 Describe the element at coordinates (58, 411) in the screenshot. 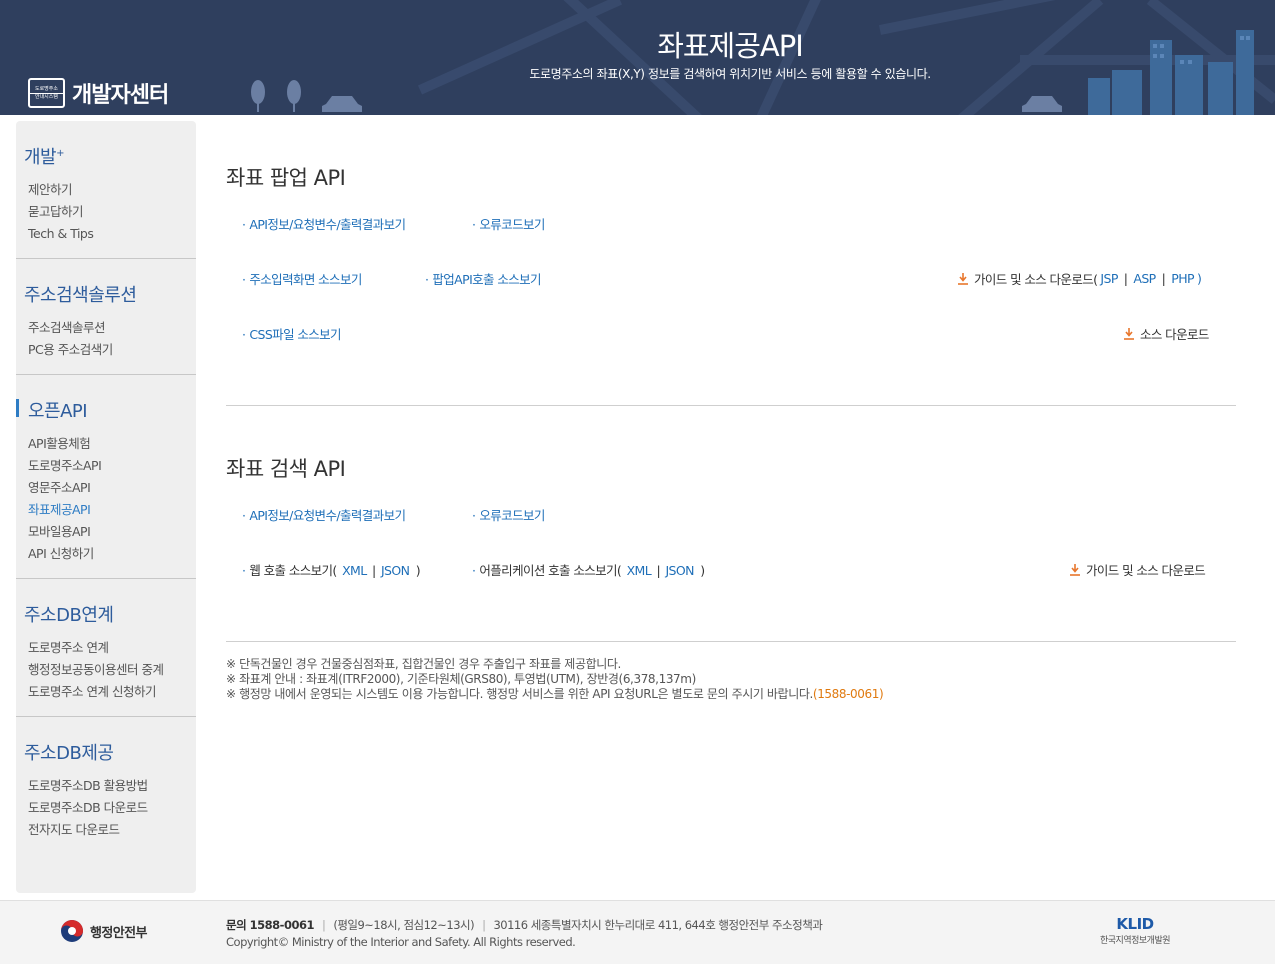

I see `sidebar-title-text: 오픈API` at that location.